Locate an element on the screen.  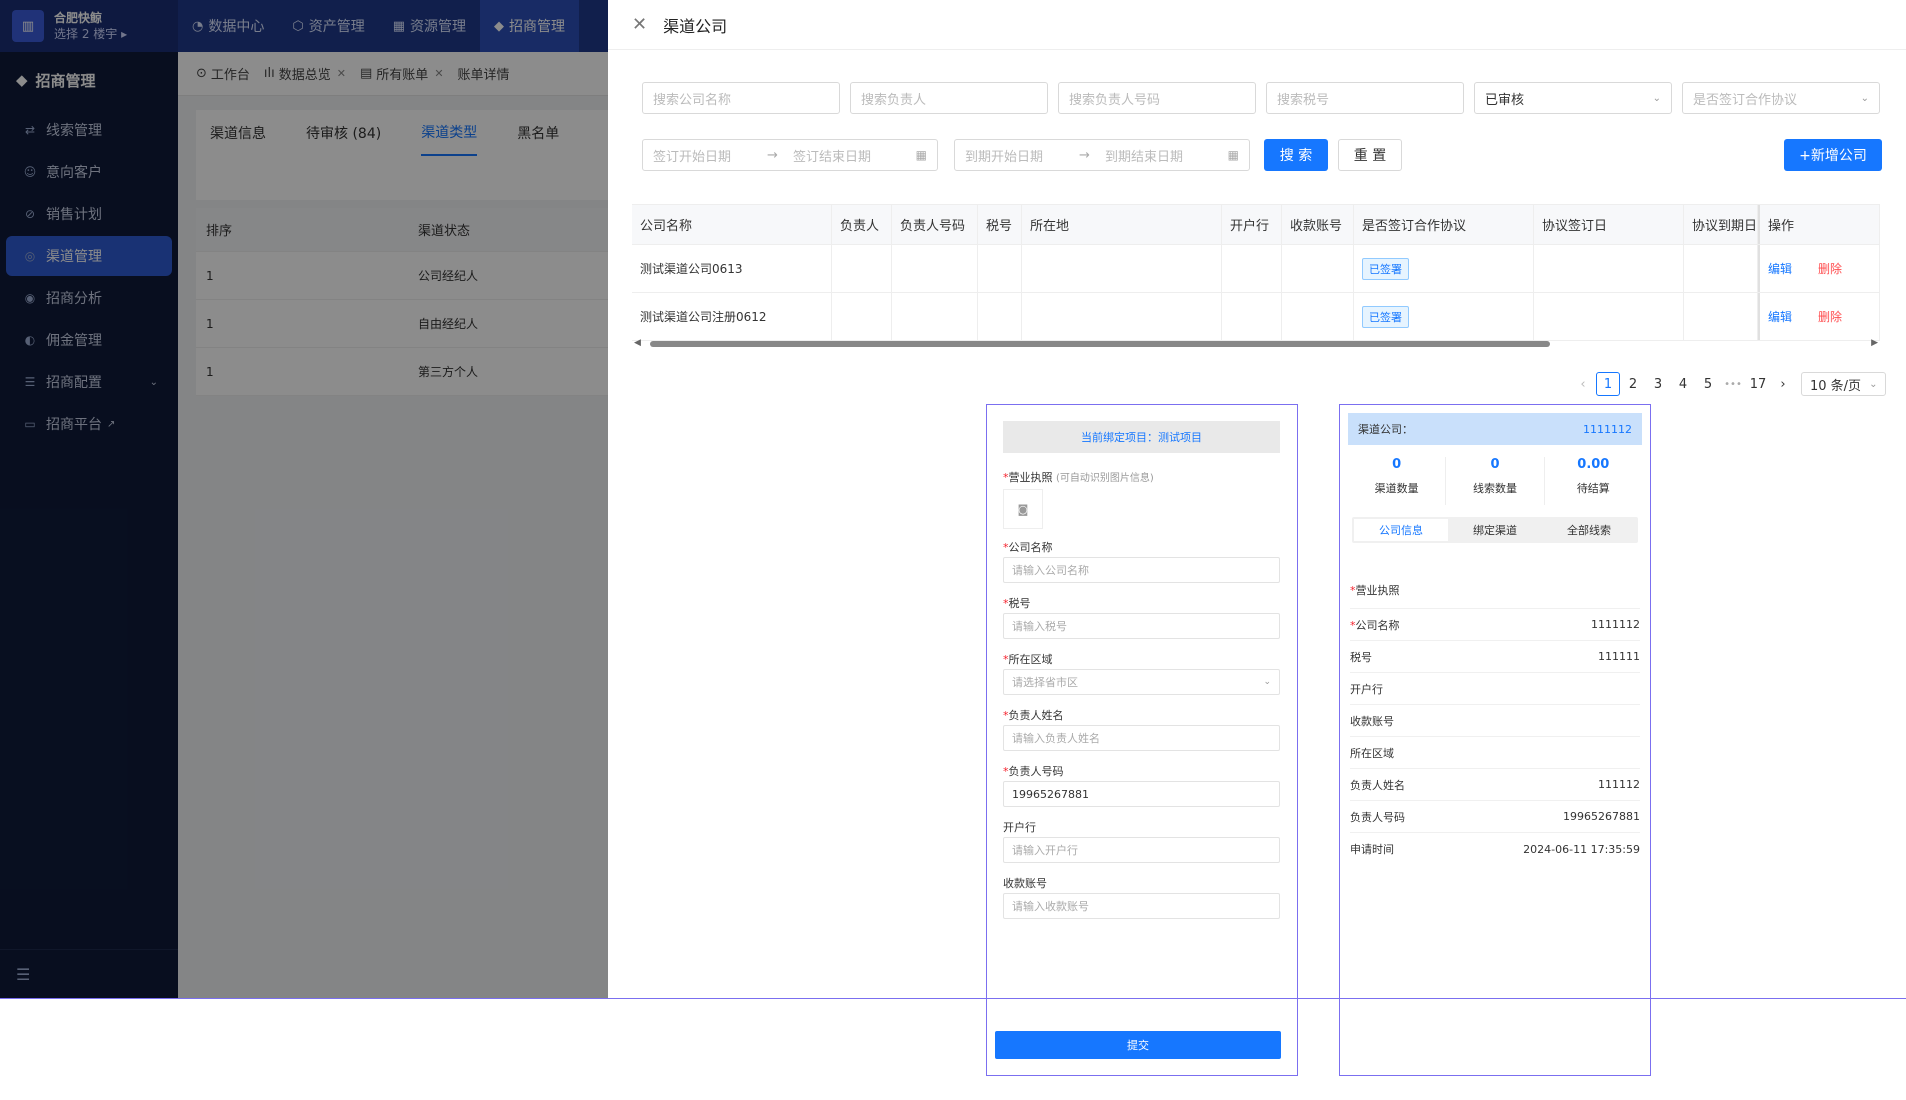
page-size-select: 10 条/页 ⌄ is located at coordinates (1844, 384).